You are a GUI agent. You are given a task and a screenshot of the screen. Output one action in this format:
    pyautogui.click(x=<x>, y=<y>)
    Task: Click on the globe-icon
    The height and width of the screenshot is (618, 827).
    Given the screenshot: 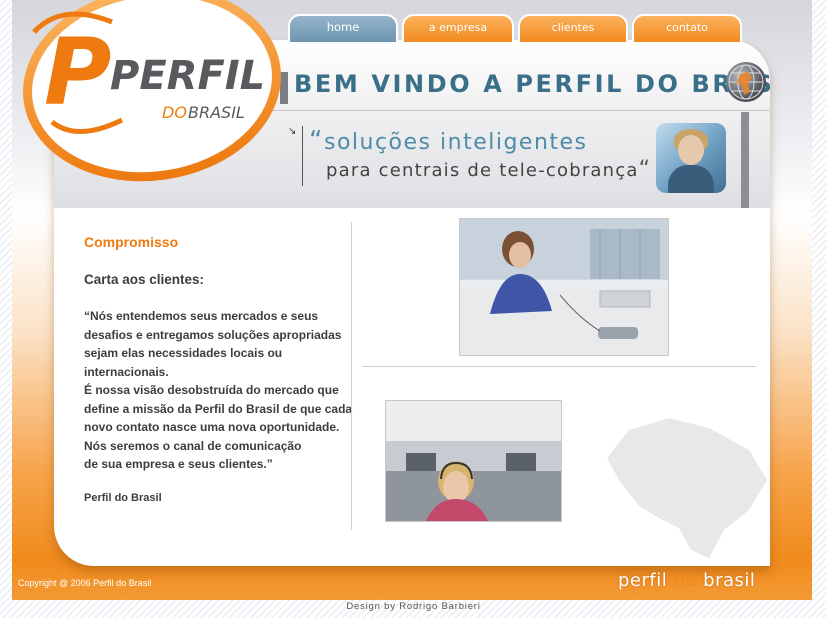 What is the action you would take?
    pyautogui.click(x=746, y=82)
    